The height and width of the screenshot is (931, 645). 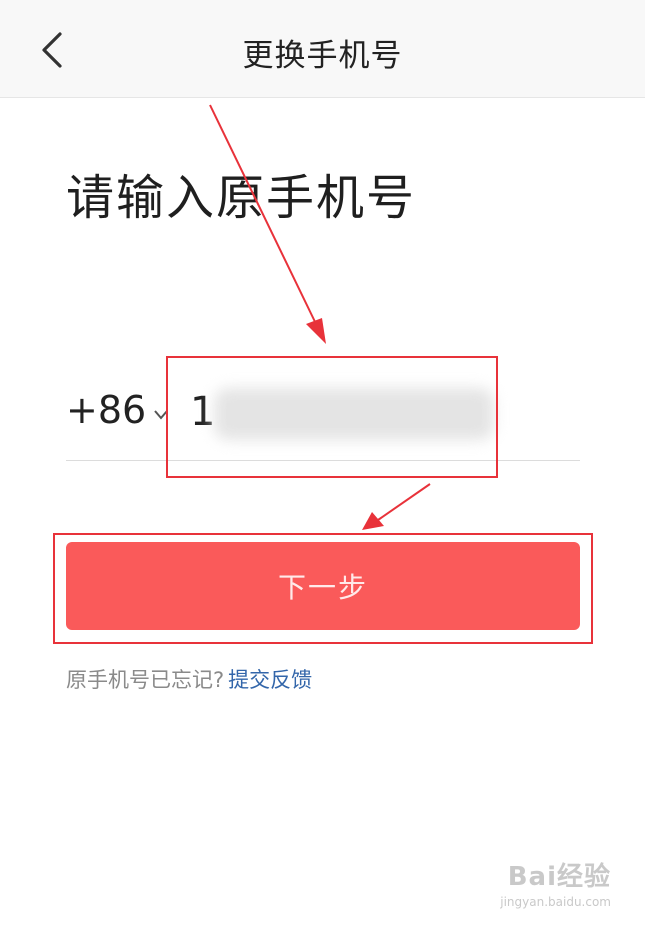 What do you see at coordinates (322, 56) in the screenshot?
I see `page-title: 更换手机号` at bounding box center [322, 56].